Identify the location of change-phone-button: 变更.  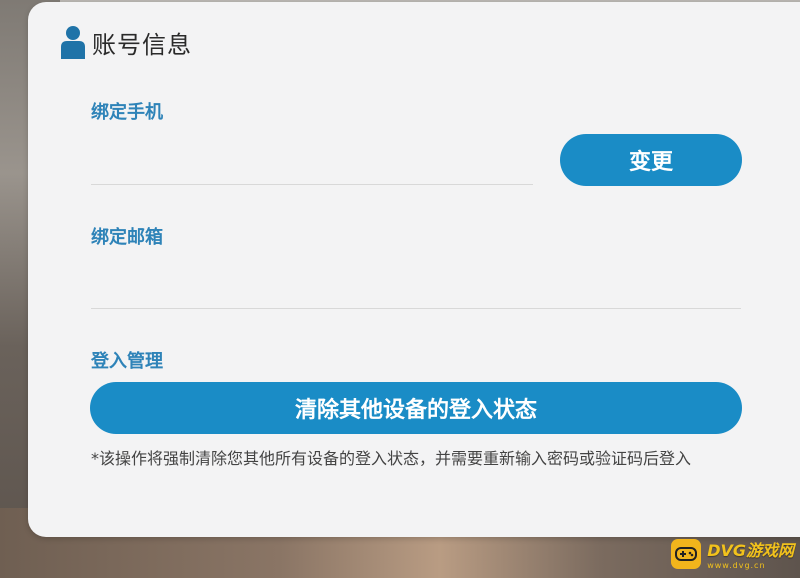
(651, 160).